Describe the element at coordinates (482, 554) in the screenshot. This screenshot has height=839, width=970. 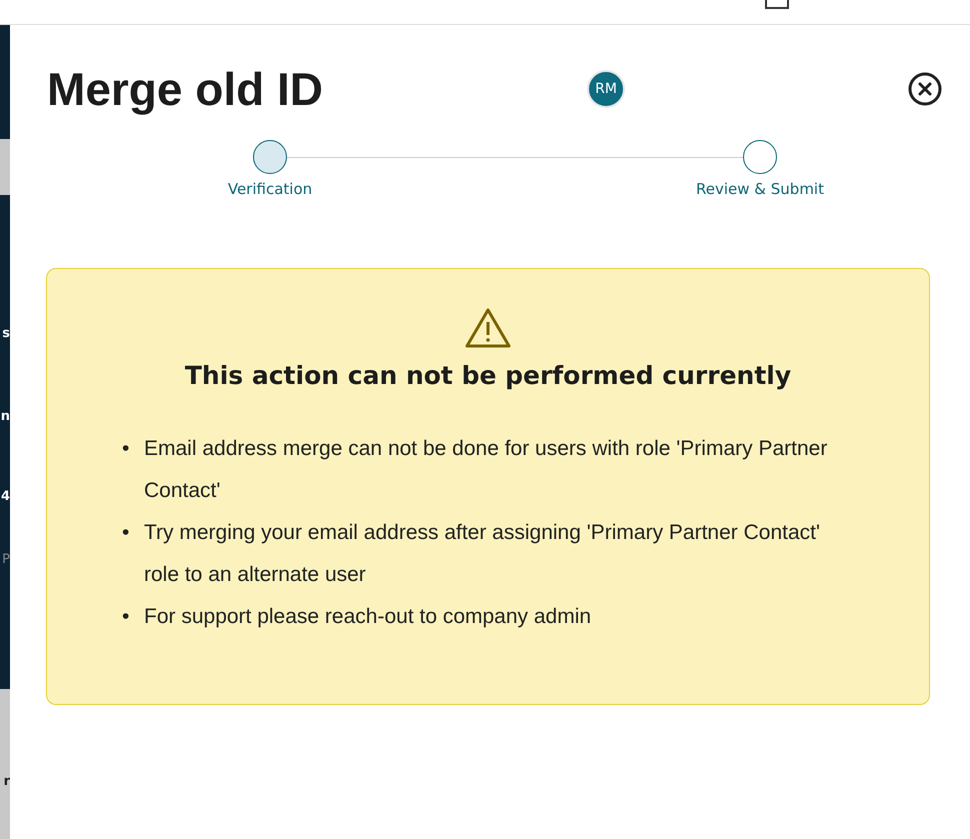
I see `warning-item: Try merging your email address after assigning 'Primary Partner Contact' role to an alternate user` at that location.